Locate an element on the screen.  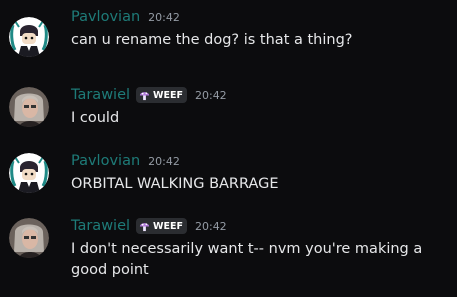
message-text: I could is located at coordinates (95, 118).